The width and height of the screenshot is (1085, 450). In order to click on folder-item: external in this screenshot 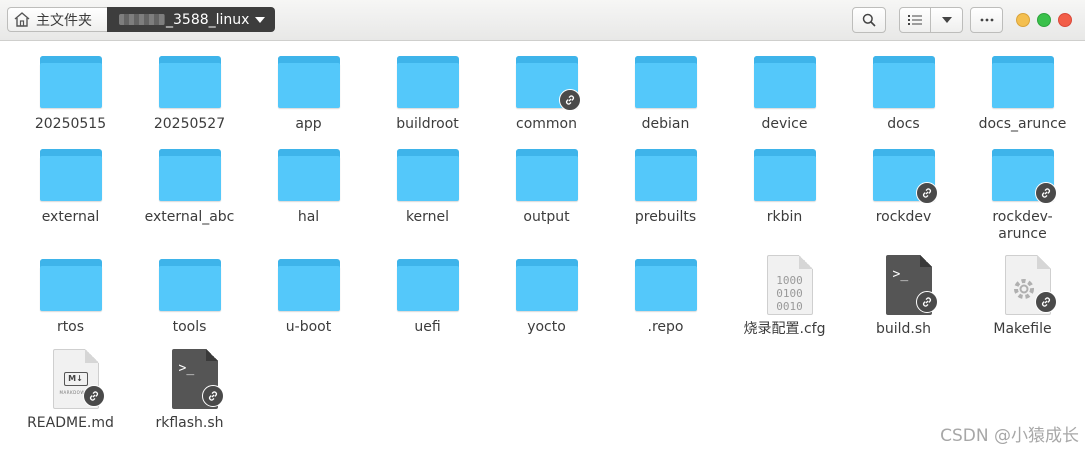, I will do `click(70, 186)`.